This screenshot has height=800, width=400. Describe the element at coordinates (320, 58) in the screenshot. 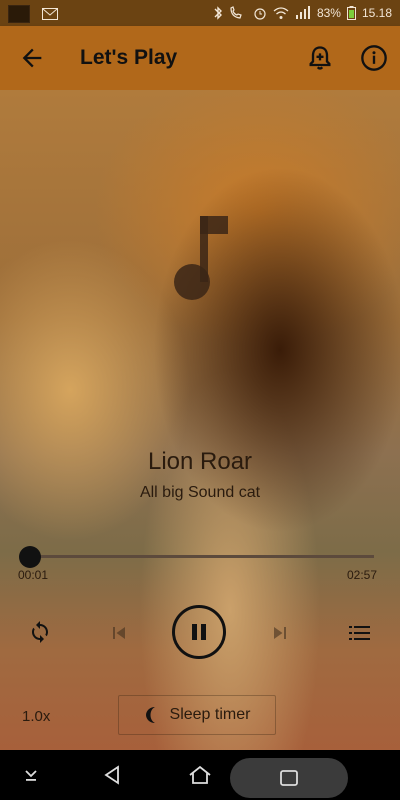

I see `alarm-add-icon` at that location.